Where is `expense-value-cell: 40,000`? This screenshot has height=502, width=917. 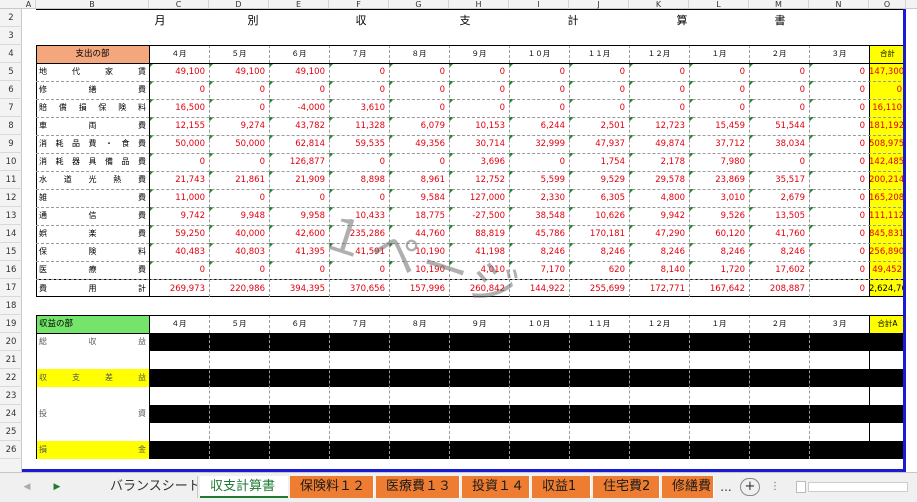 expense-value-cell: 40,000 is located at coordinates (239, 234).